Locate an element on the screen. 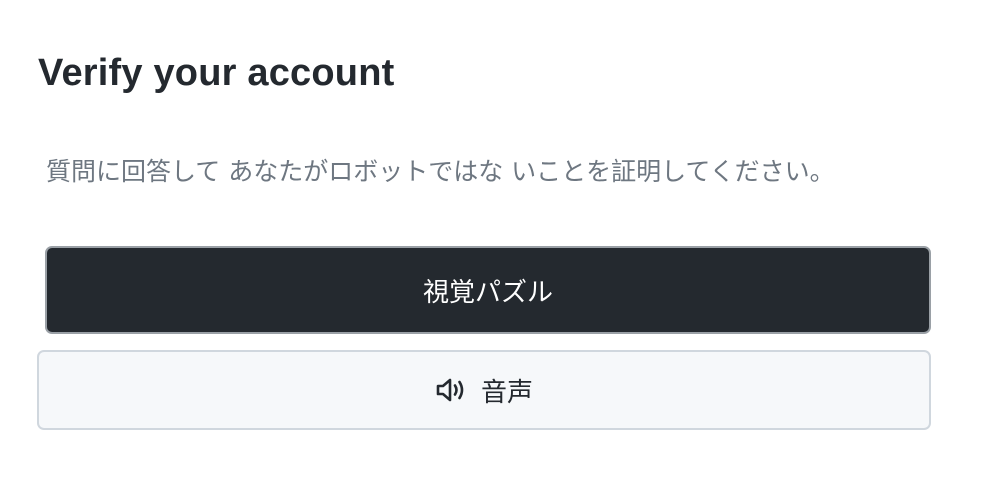 The image size is (1006, 482). description-text: 質問に回答して あなたがロボットではな いことを証明してください。 is located at coordinates (440, 171).